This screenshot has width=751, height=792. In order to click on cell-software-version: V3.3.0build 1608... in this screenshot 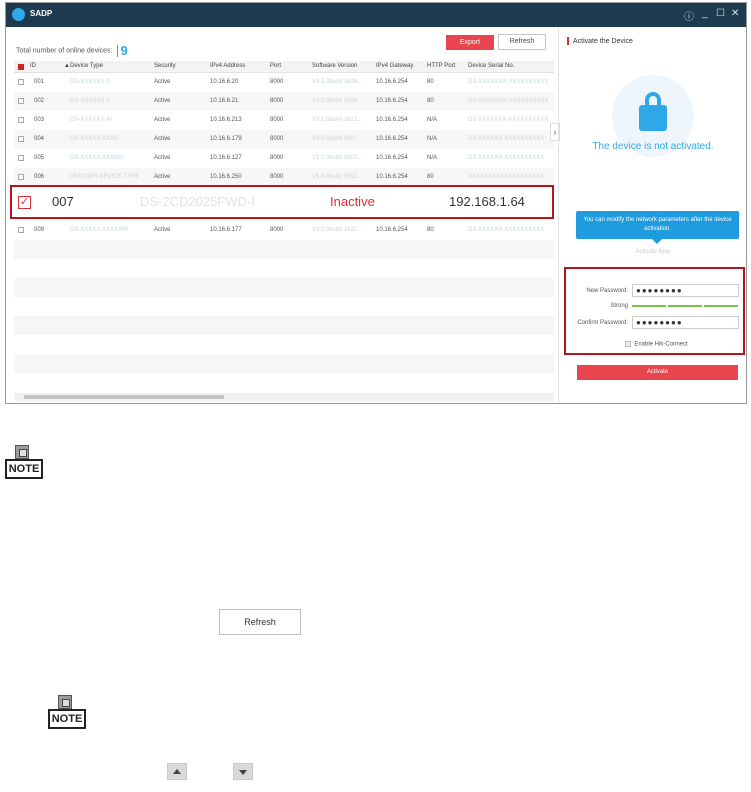, I will do `click(337, 101)`.